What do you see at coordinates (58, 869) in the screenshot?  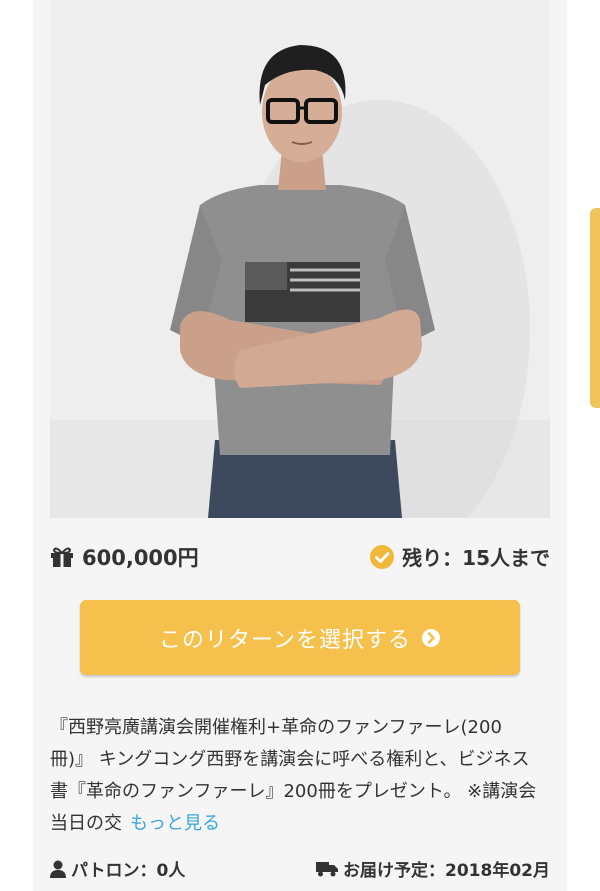 I see `user-icon` at bounding box center [58, 869].